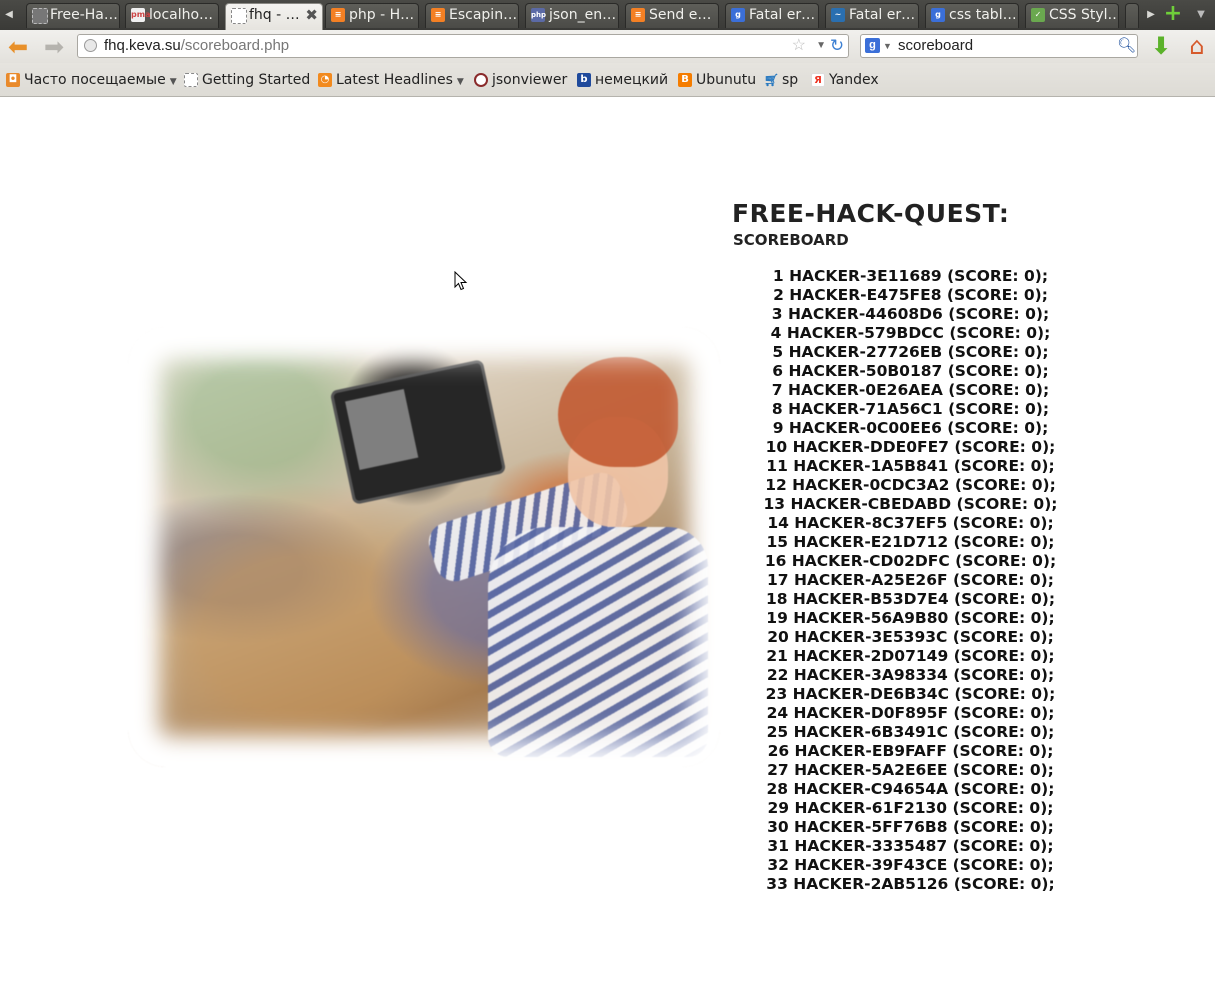 The height and width of the screenshot is (1000, 1215). I want to click on php-icon: php, so click(538, 15).